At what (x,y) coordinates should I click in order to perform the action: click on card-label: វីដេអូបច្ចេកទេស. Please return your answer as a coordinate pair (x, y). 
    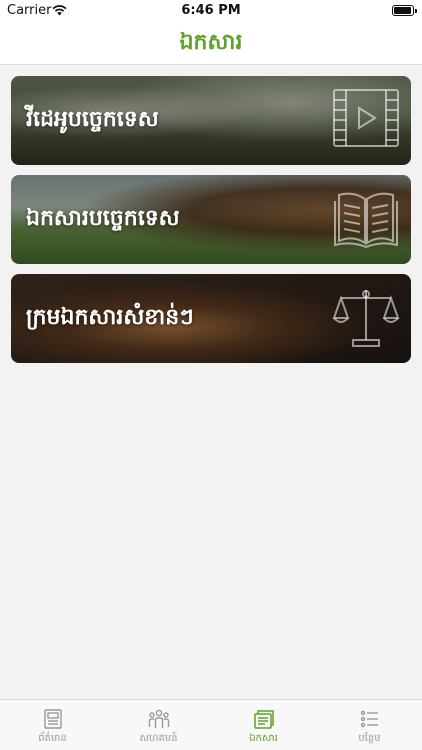
    Looking at the image, I should click on (92, 119).